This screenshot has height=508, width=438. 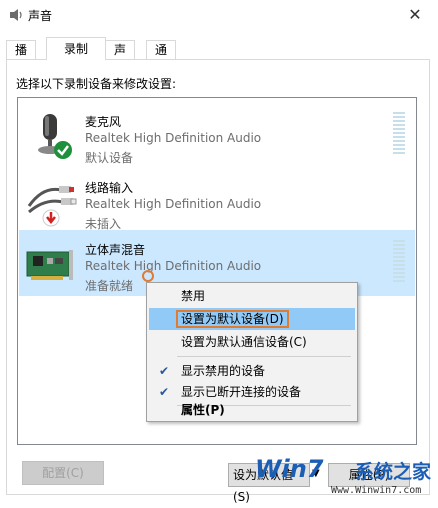 I want to click on menu-separator, so click(x=264, y=356).